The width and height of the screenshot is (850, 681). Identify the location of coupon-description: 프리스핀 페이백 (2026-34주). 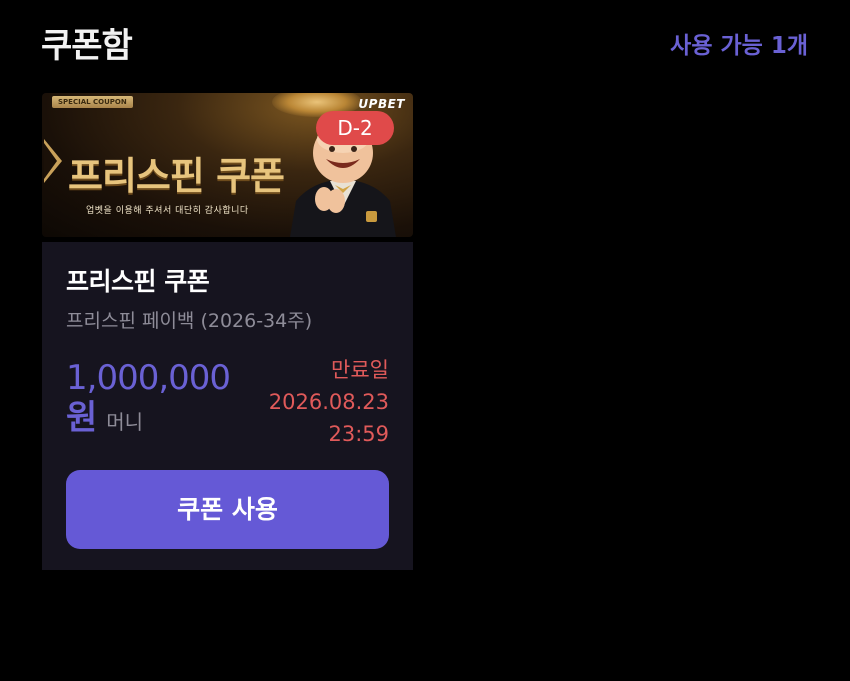
(189, 321).